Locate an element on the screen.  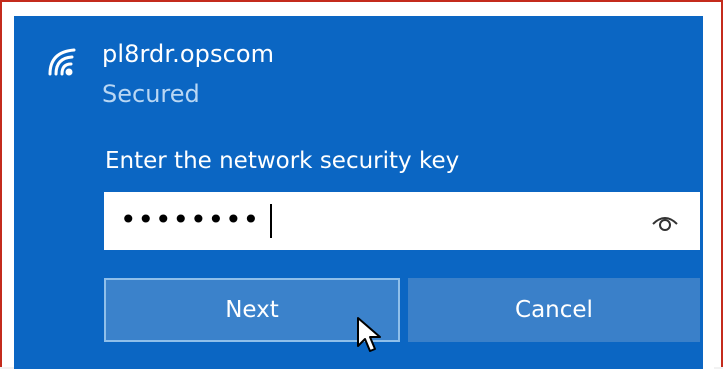
text-caret is located at coordinates (271, 221).